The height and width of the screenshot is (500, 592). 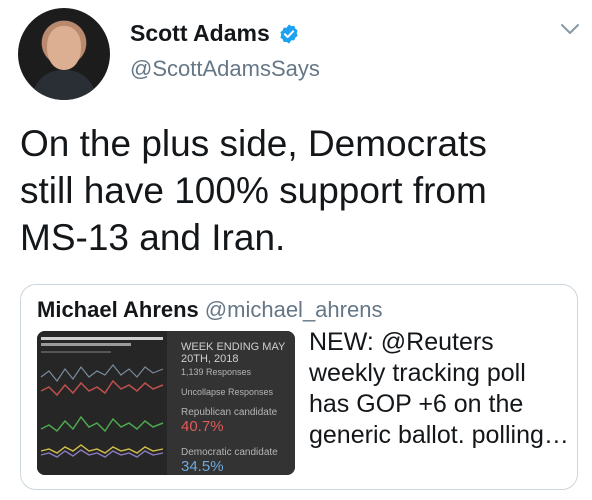 I want to click on poll-responses: 1,139 Responses, so click(x=216, y=372).